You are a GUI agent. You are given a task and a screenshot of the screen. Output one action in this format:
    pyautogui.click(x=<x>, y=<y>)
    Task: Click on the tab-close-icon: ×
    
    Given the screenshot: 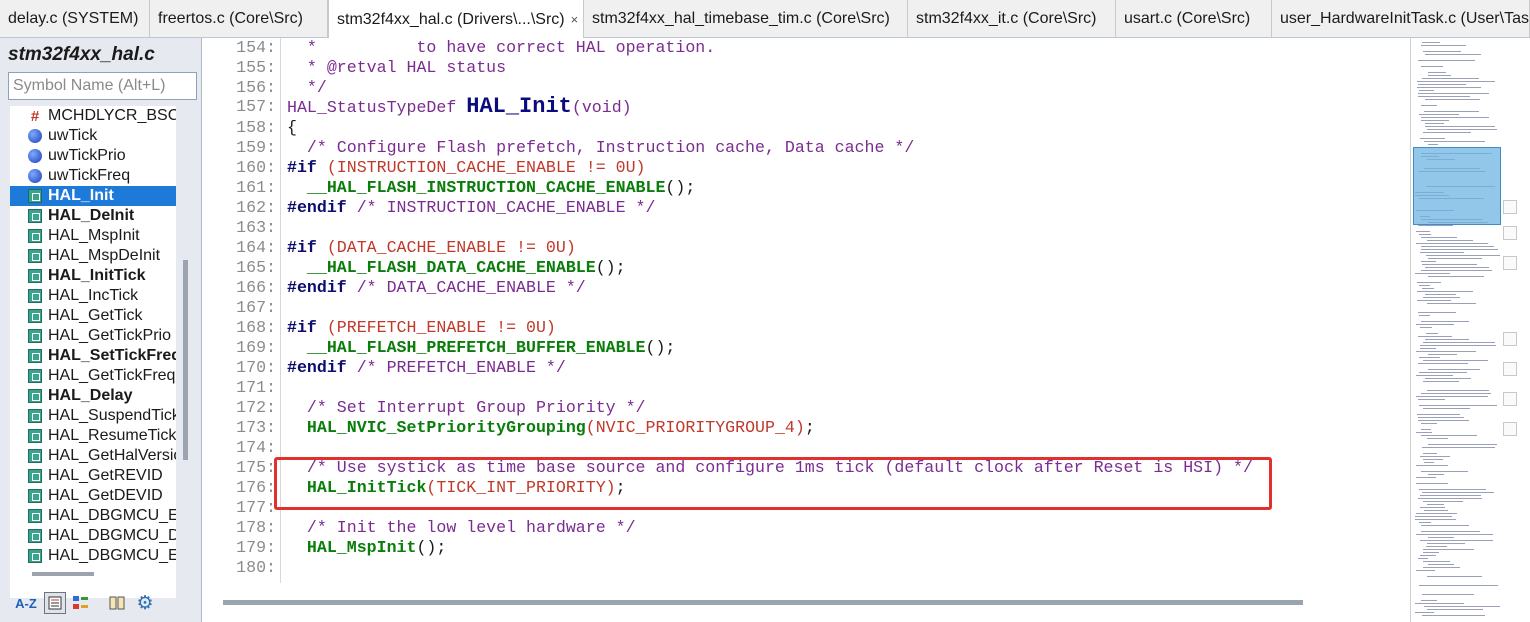 What is the action you would take?
    pyautogui.click(x=575, y=19)
    